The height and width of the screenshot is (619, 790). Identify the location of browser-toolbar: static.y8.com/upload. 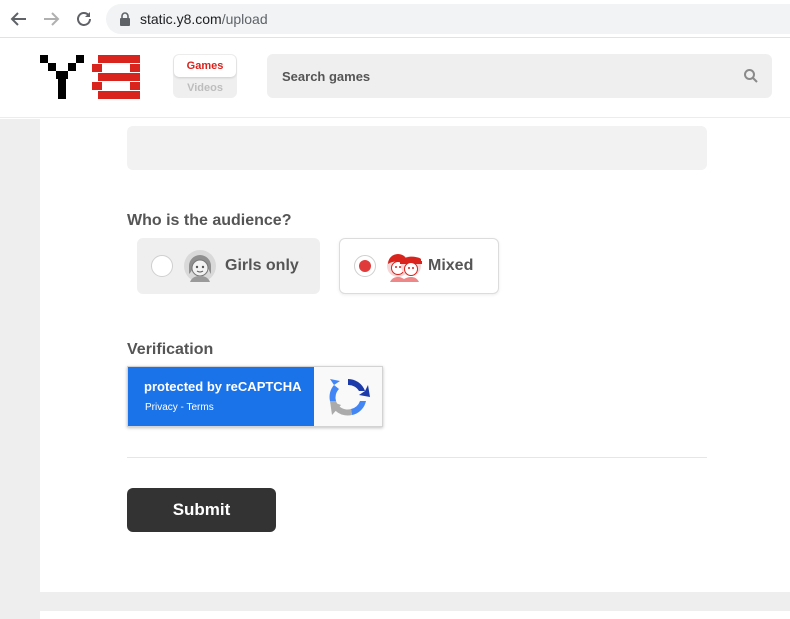
(395, 19).